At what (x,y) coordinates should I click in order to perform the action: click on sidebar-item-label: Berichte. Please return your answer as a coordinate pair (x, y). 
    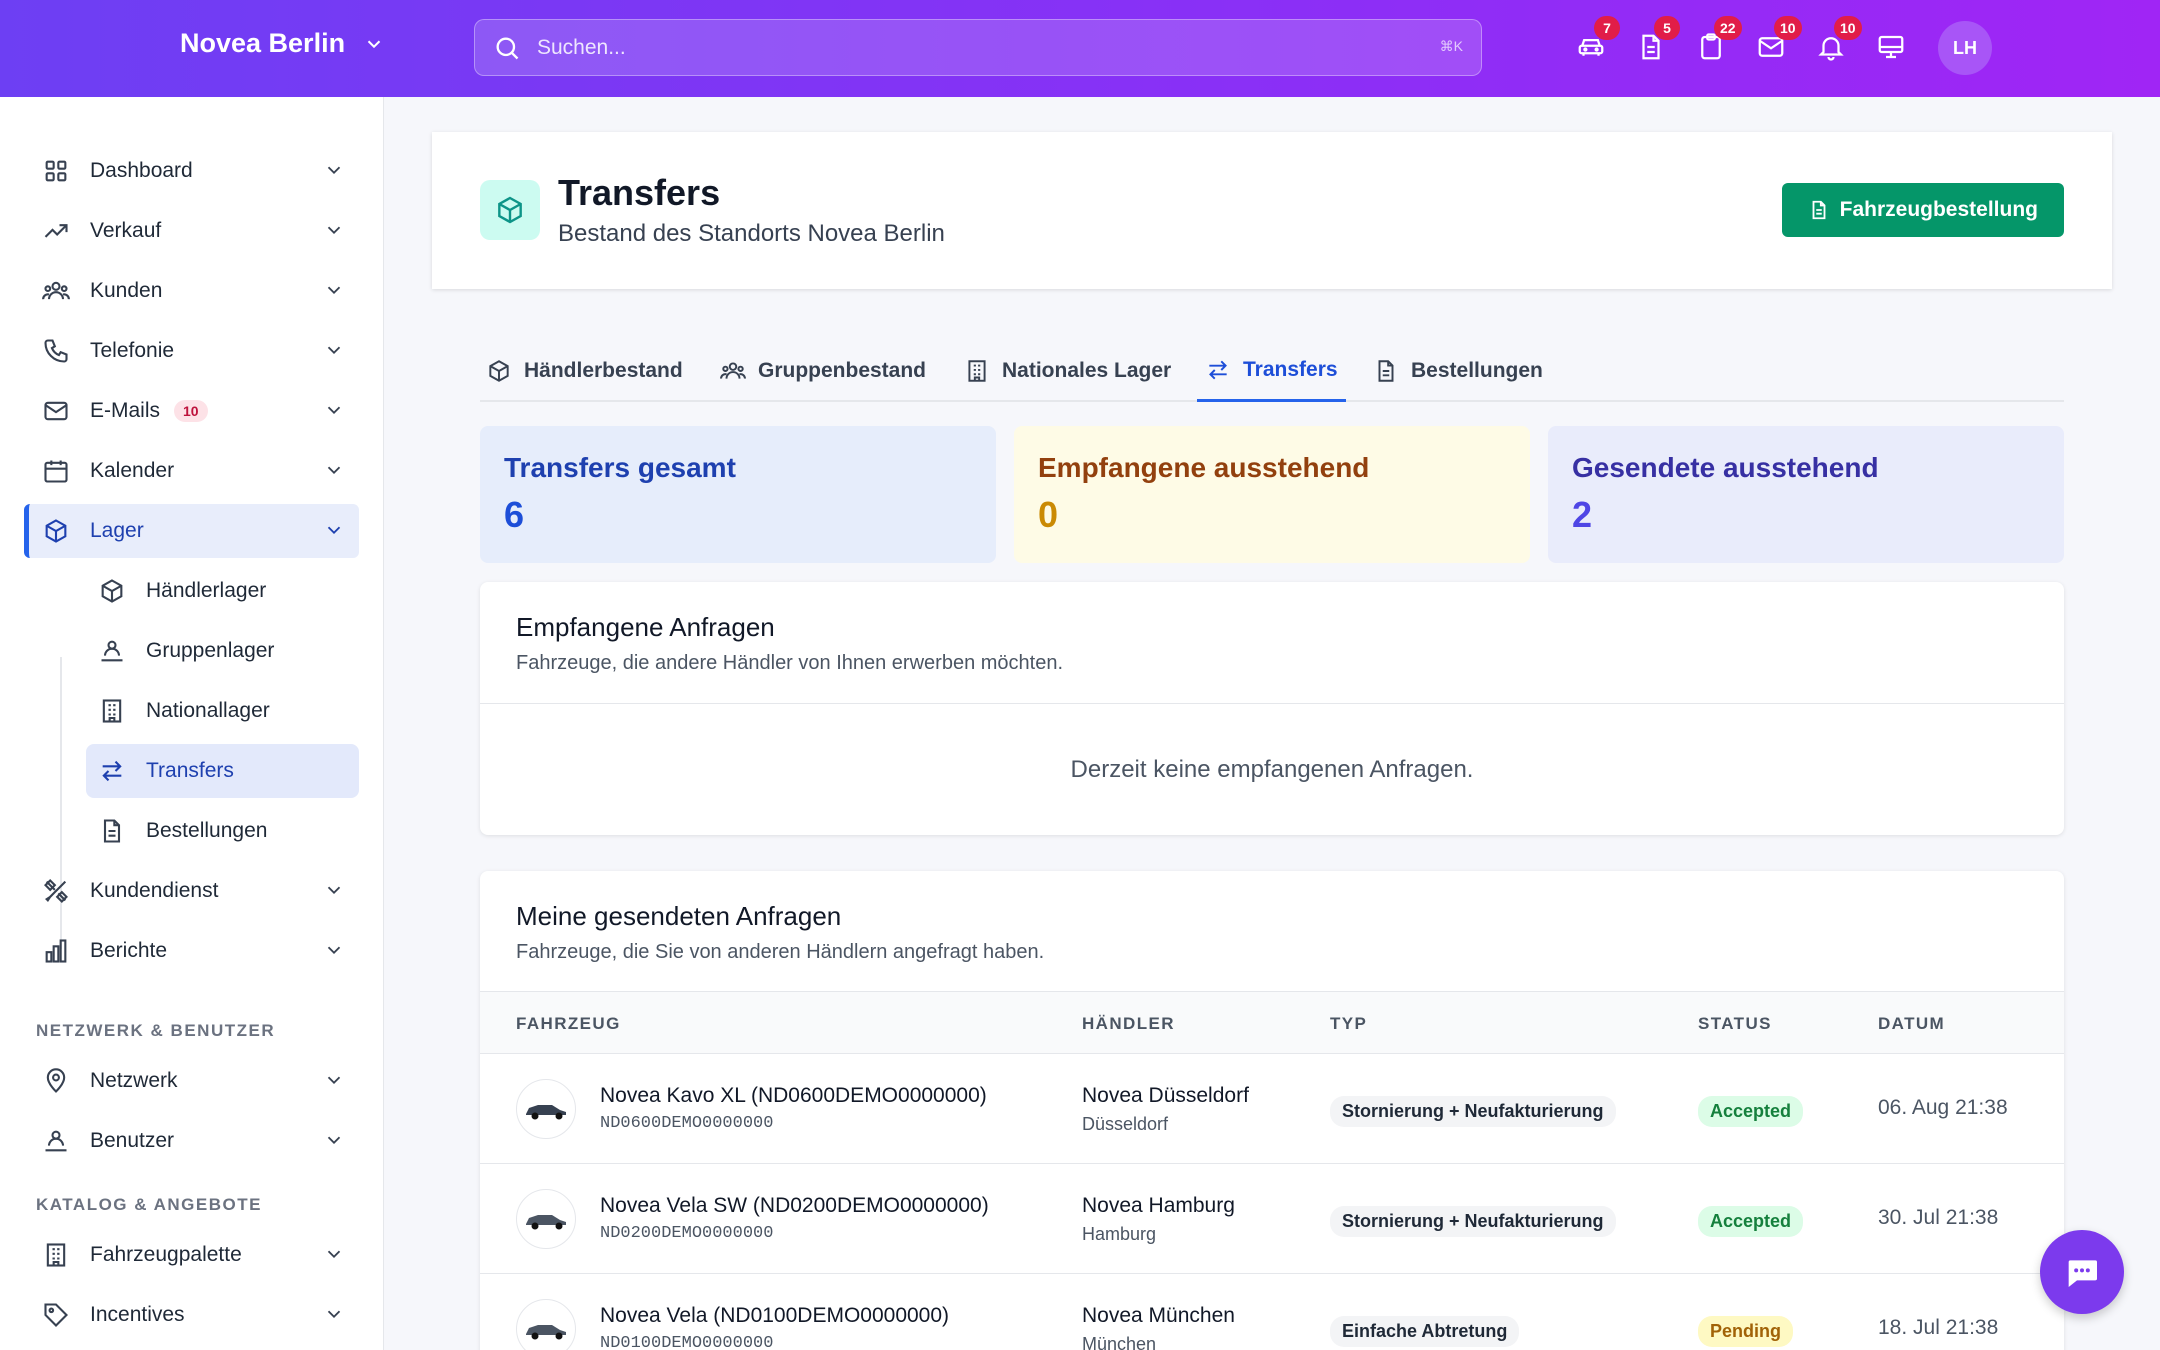
    Looking at the image, I should click on (129, 950).